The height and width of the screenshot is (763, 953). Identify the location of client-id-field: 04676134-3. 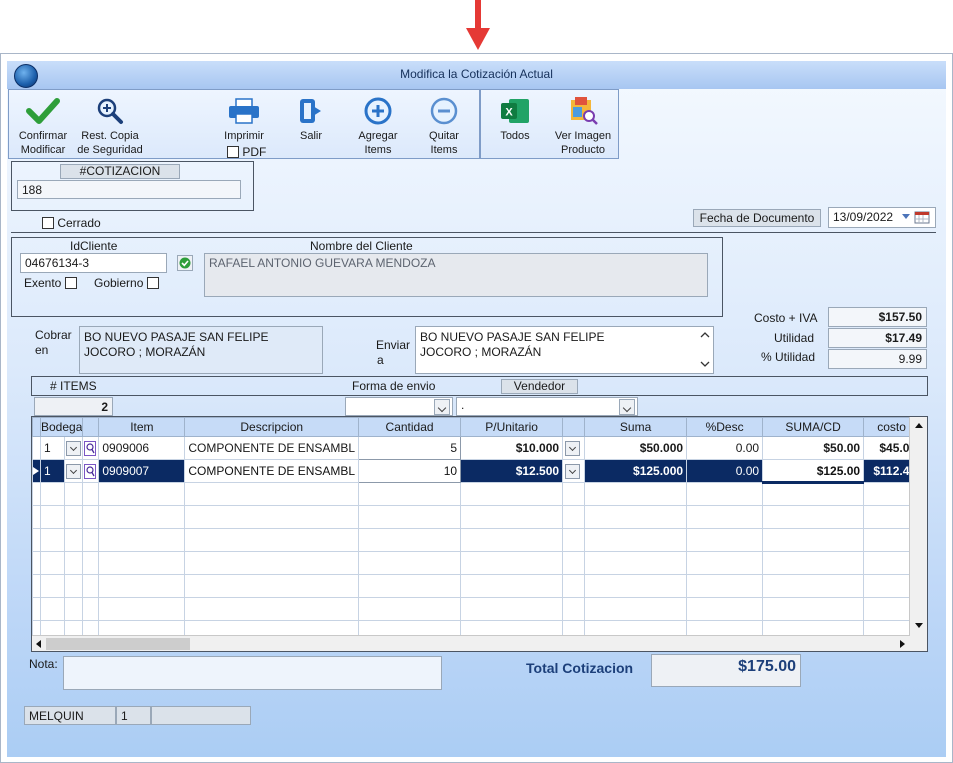
(93, 263).